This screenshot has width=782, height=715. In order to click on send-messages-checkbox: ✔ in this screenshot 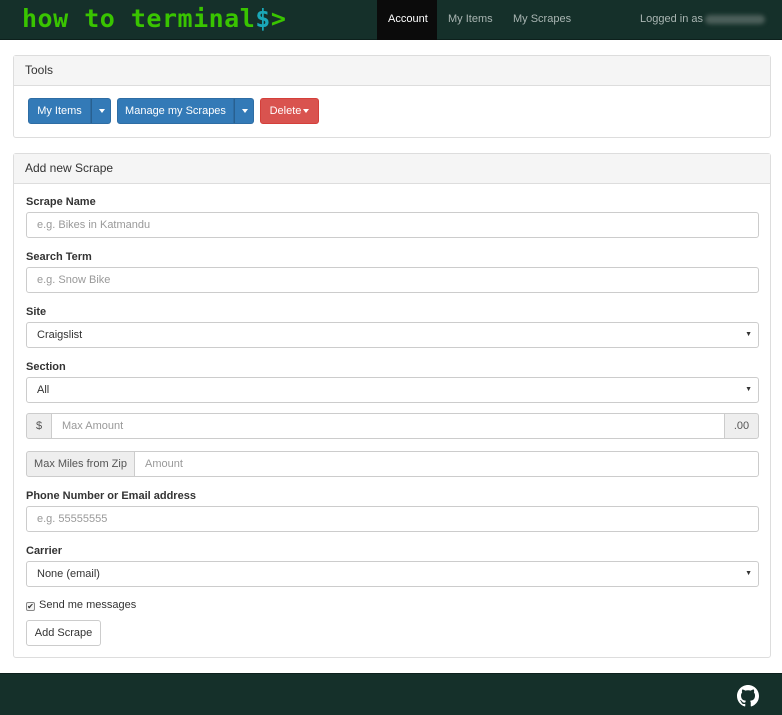, I will do `click(30, 606)`.